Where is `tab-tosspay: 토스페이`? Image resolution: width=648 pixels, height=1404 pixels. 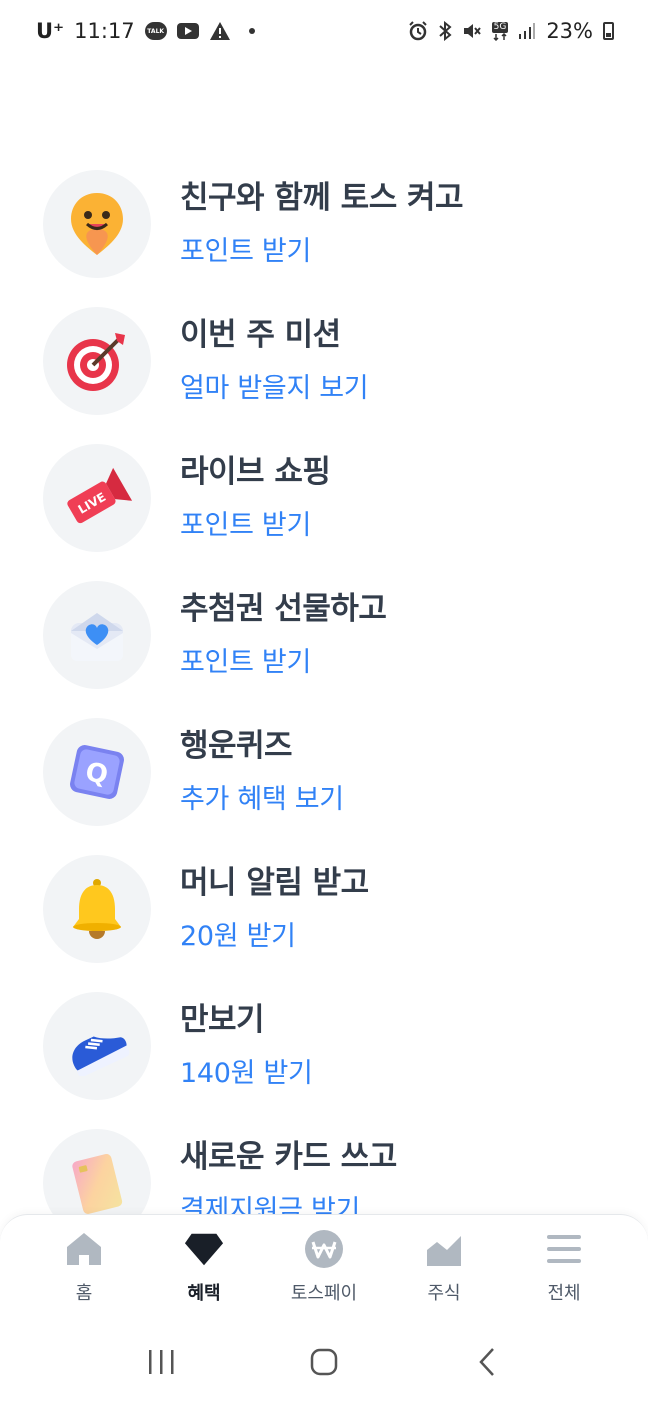
tab-tosspay: 토스페이 is located at coordinates (324, 1274).